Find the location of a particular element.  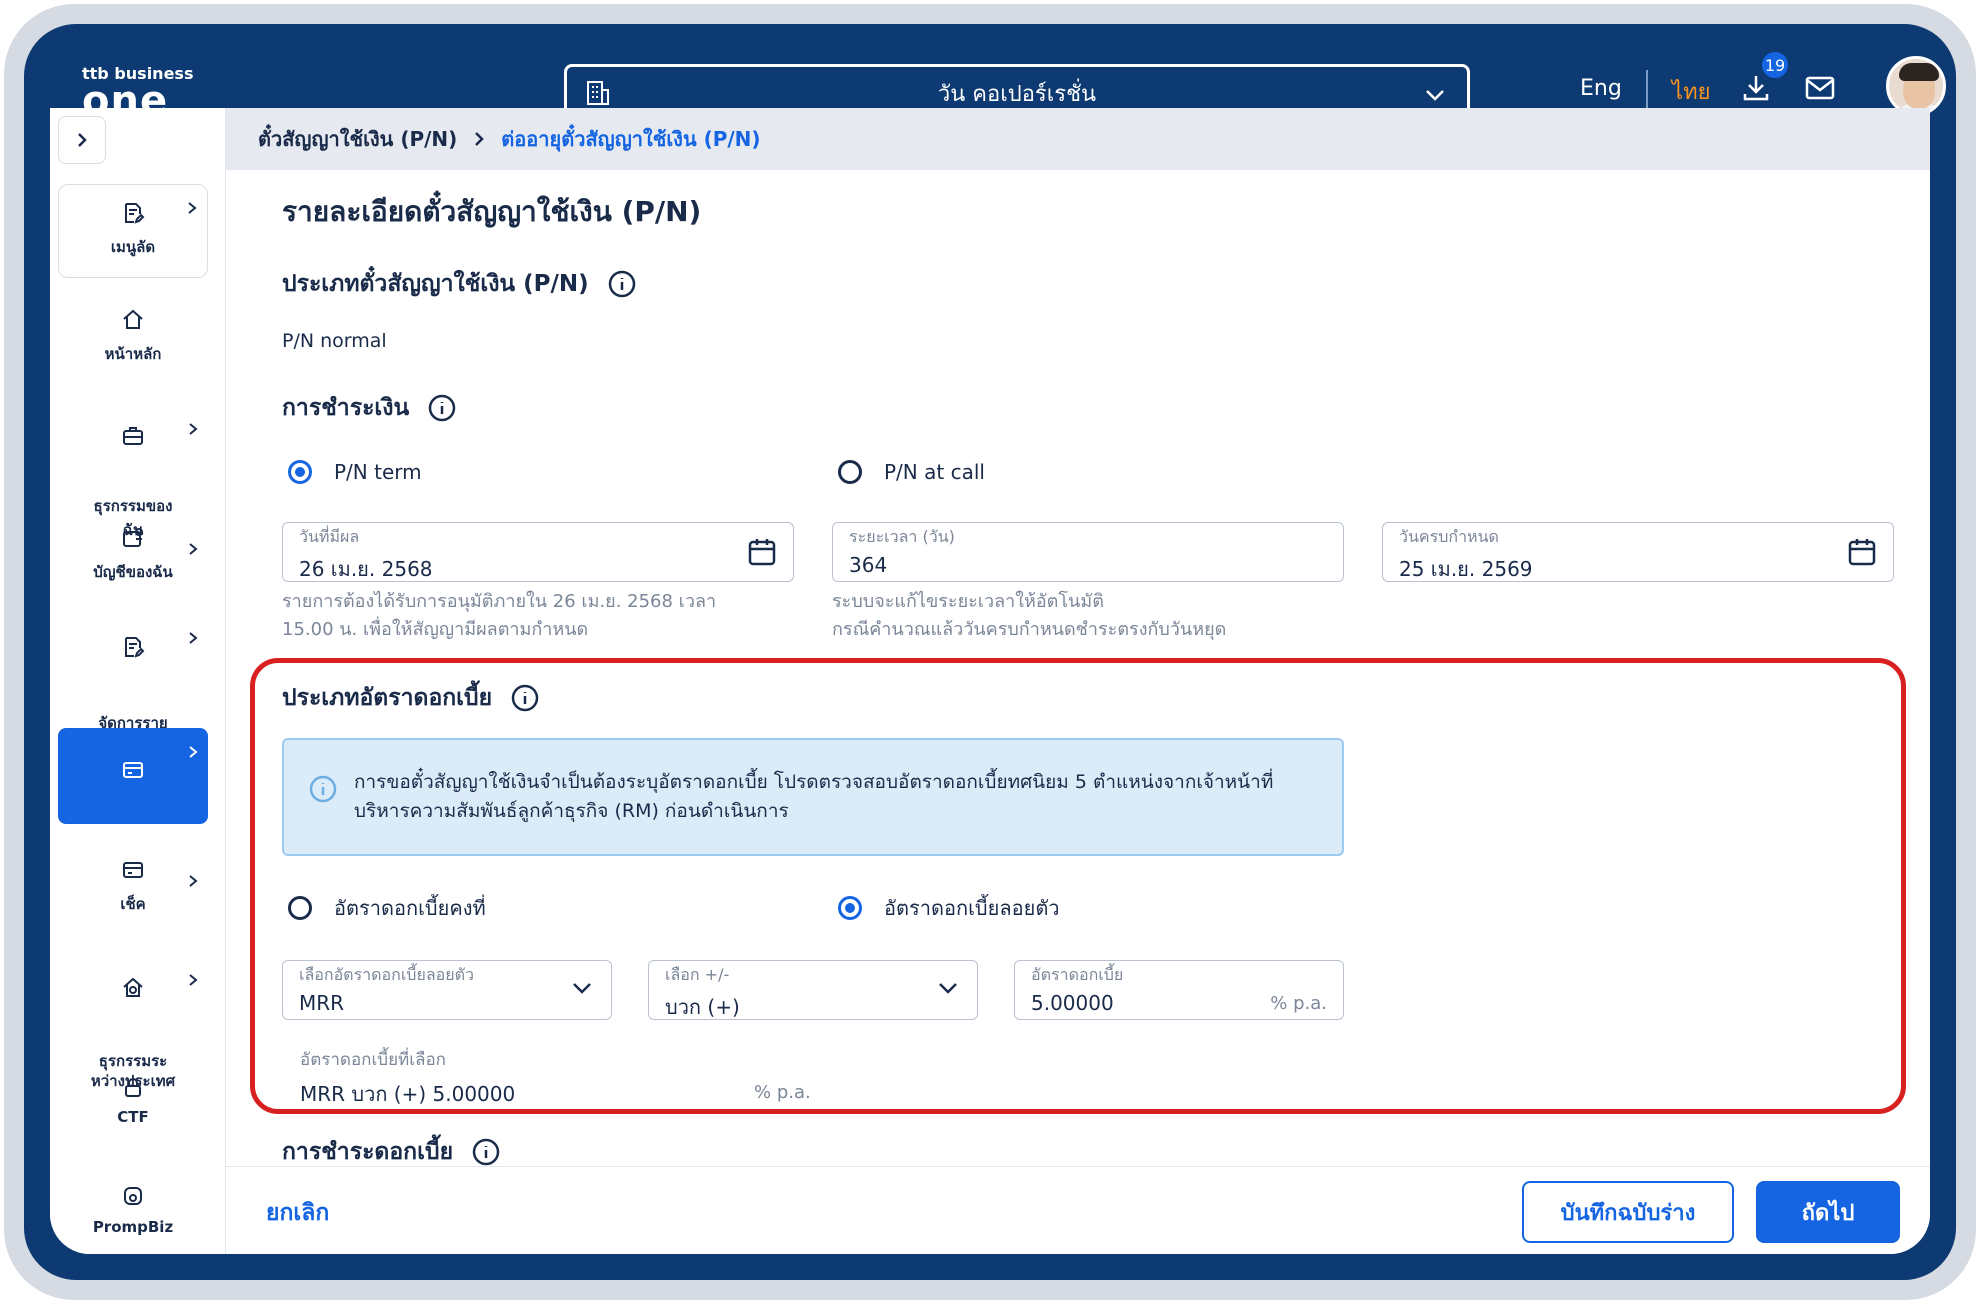

cancel-button: ยกเลิก is located at coordinates (297, 1213).